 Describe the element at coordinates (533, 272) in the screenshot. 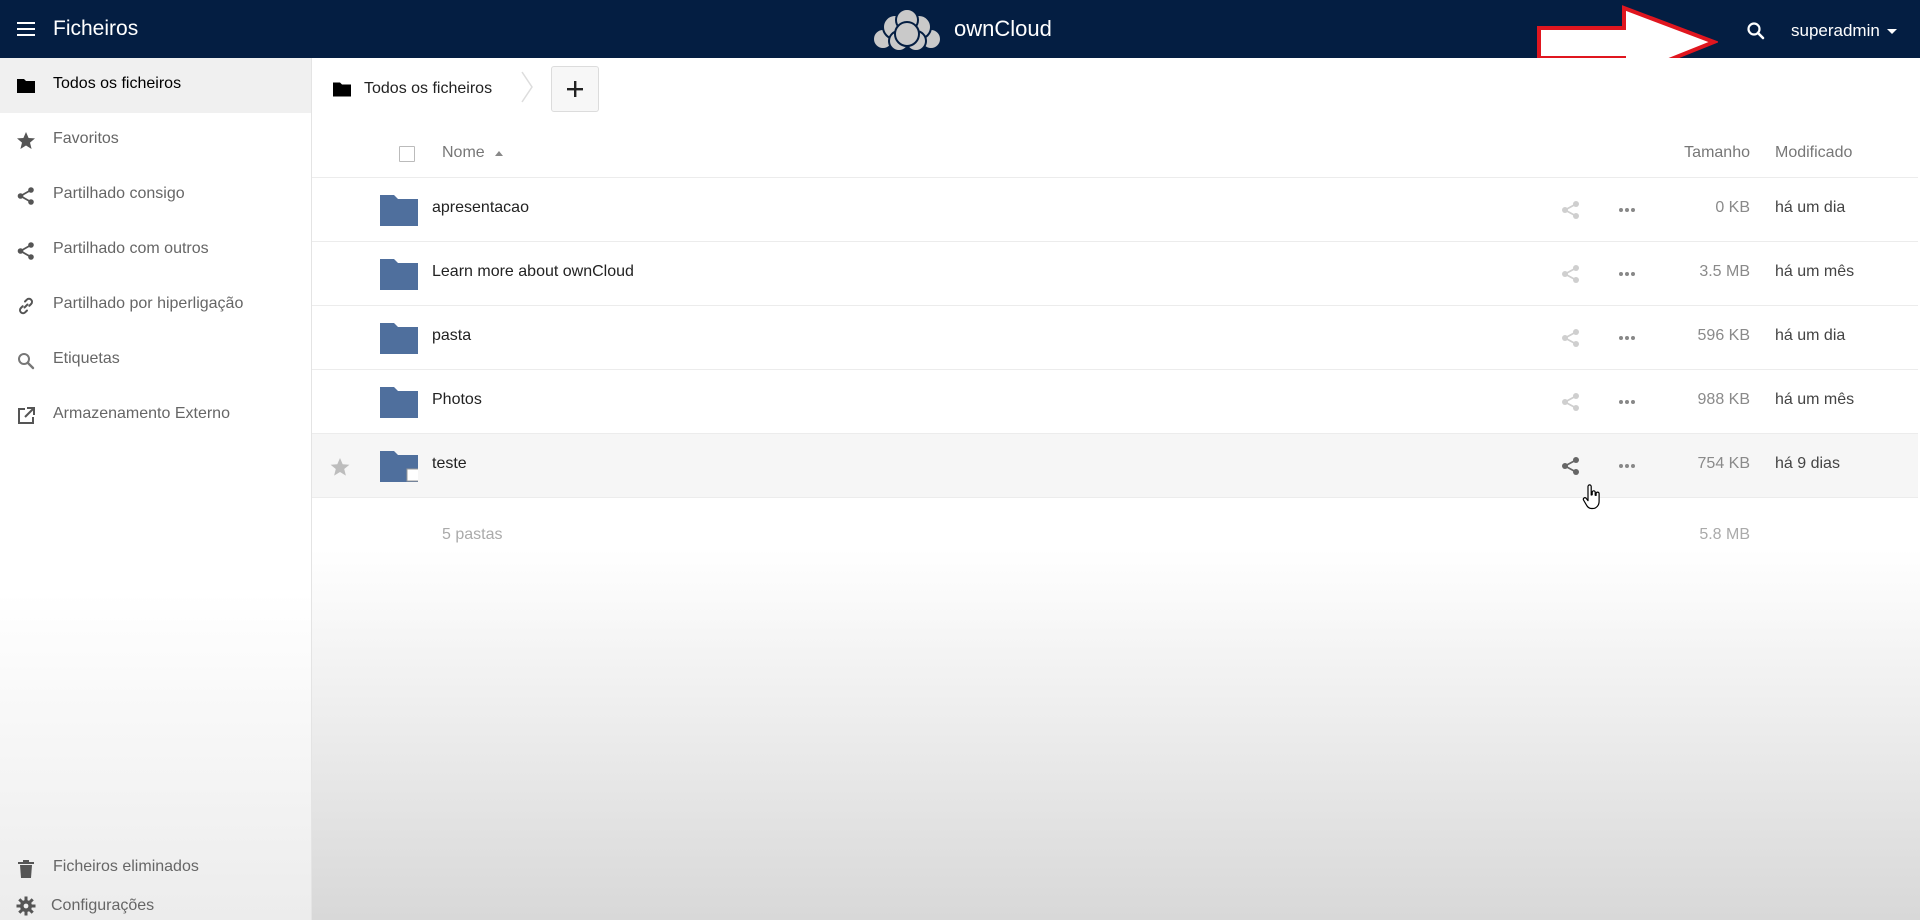

I see `file-name: Learn more about ownCloud` at that location.